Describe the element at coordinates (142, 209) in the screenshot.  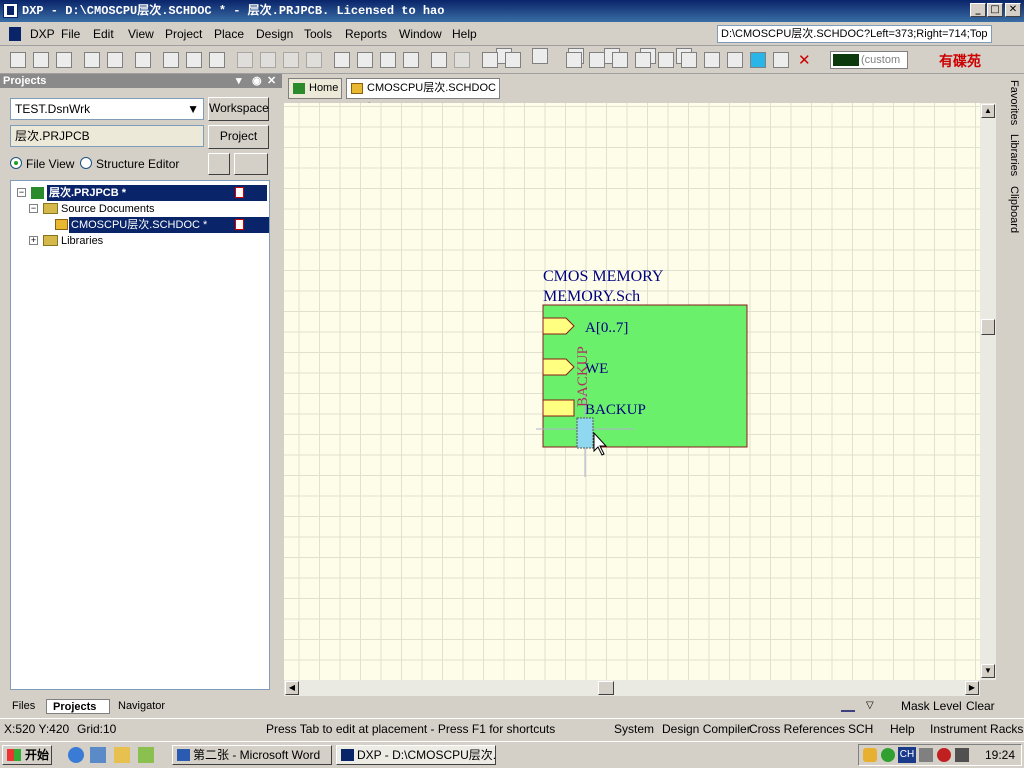
I see `tree-source-documents: − Source Documents` at that location.